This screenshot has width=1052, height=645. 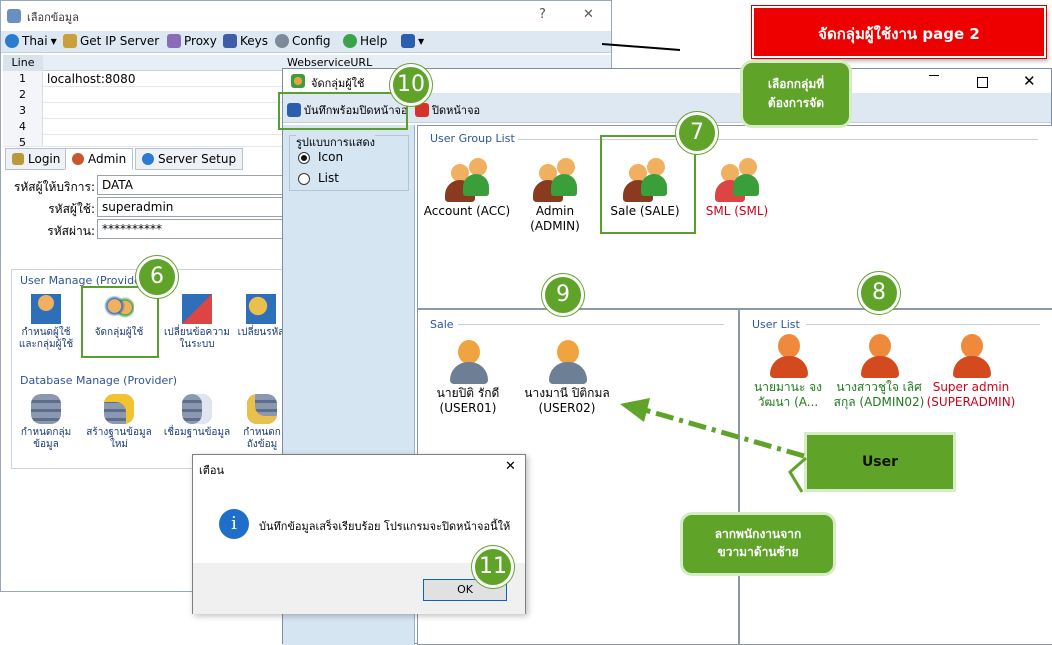 I want to click on provider-field: DATA, so click(x=192, y=185).